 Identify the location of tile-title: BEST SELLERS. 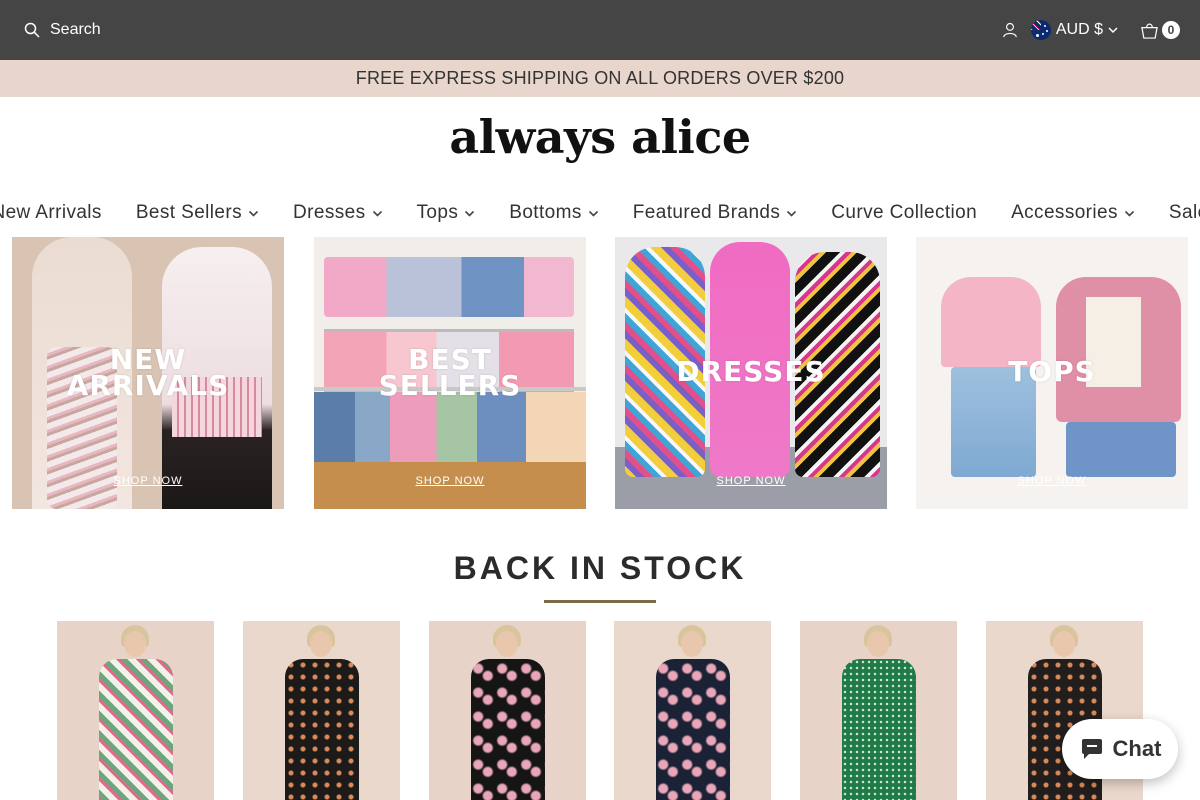
(450, 374).